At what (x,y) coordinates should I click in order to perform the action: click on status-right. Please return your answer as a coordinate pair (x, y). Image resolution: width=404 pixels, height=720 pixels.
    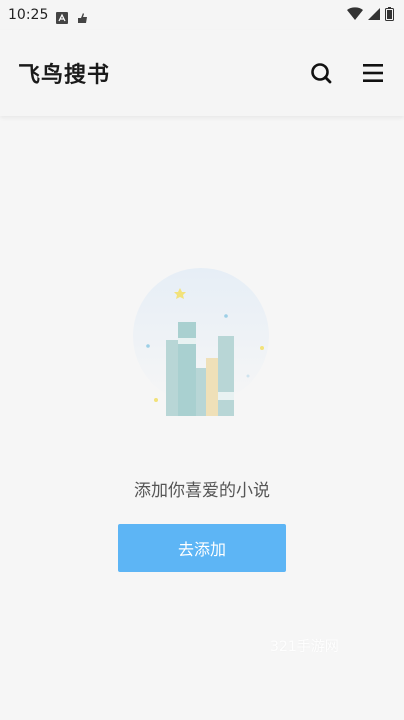
    Looking at the image, I should click on (370, 15).